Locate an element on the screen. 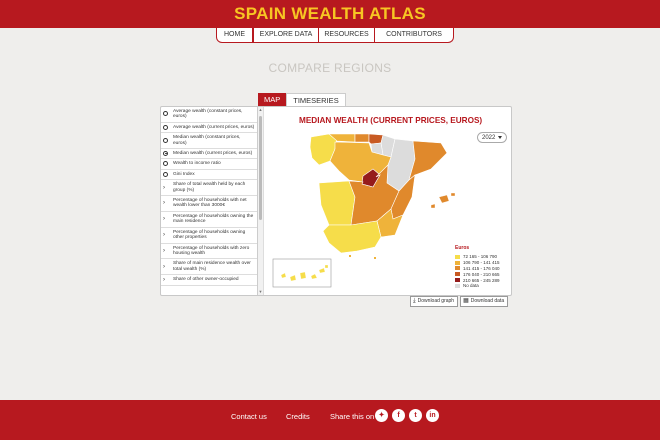  indicator-item: Gini Index is located at coordinates (209, 175).